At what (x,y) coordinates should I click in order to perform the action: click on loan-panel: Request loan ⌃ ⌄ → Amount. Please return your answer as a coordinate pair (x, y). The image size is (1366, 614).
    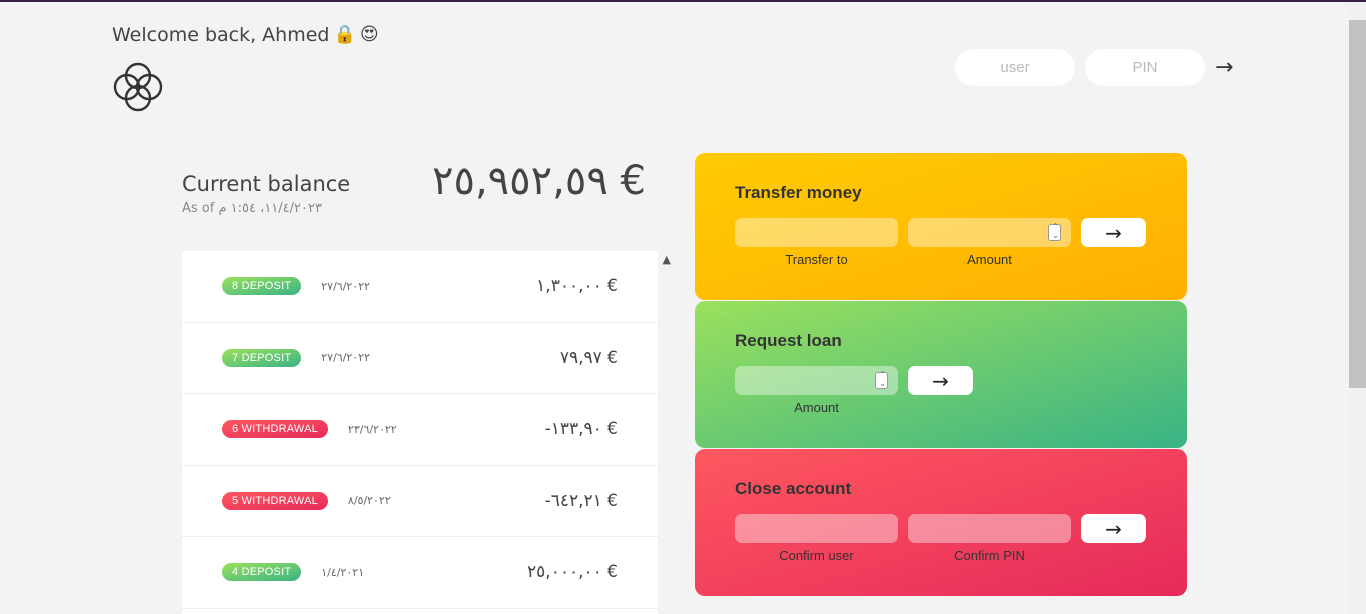
    Looking at the image, I should click on (941, 374).